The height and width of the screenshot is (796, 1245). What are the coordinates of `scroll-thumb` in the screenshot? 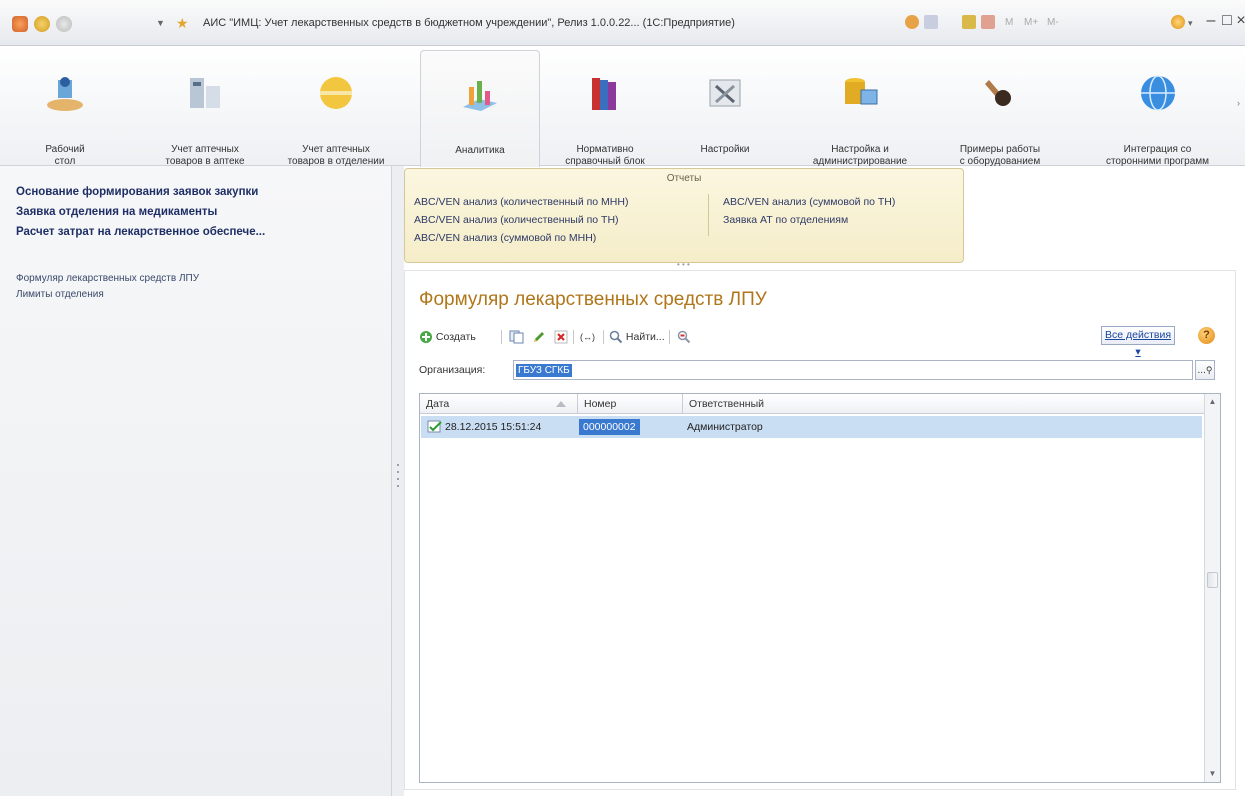 It's located at (1212, 580).